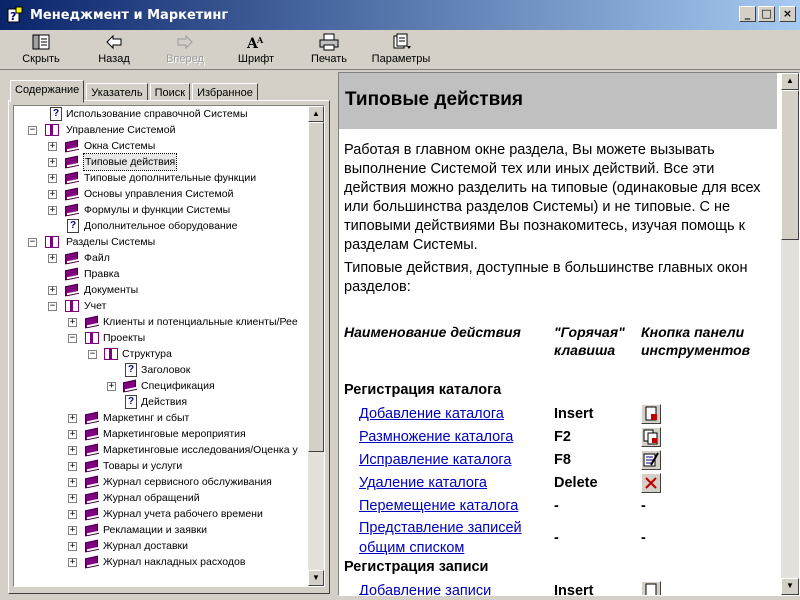 This screenshot has width=800, height=600. I want to click on tree-item: + Маркетинговые мероприятия, so click(162, 434).